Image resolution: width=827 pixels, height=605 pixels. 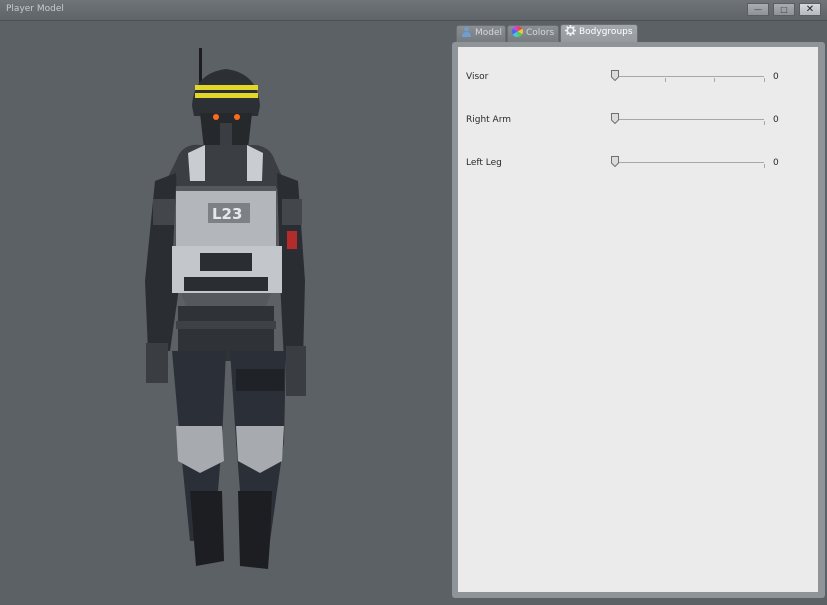 I want to click on tab-bodygroups: Bodygroups, so click(x=599, y=33).